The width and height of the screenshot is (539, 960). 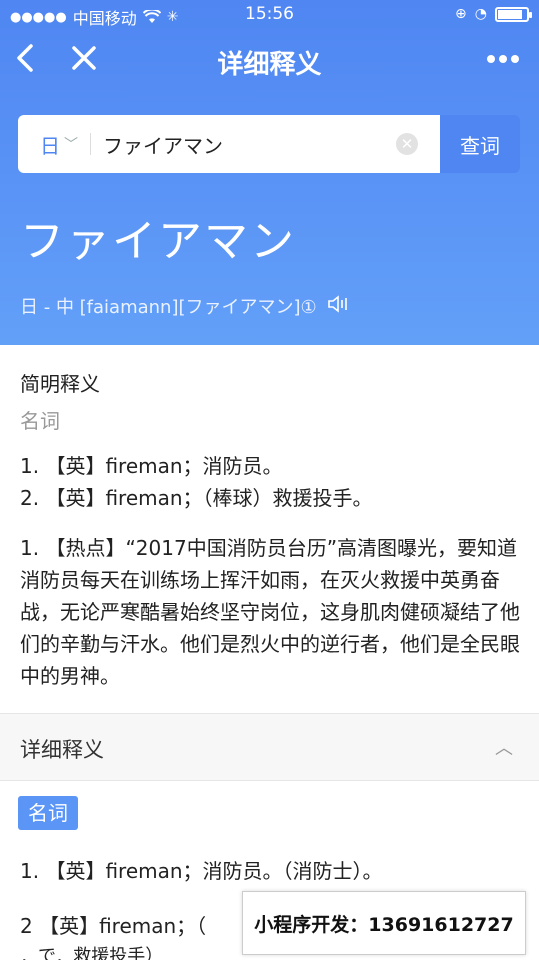 I want to click on detail-section-title: 详细释义, so click(x=62, y=750).